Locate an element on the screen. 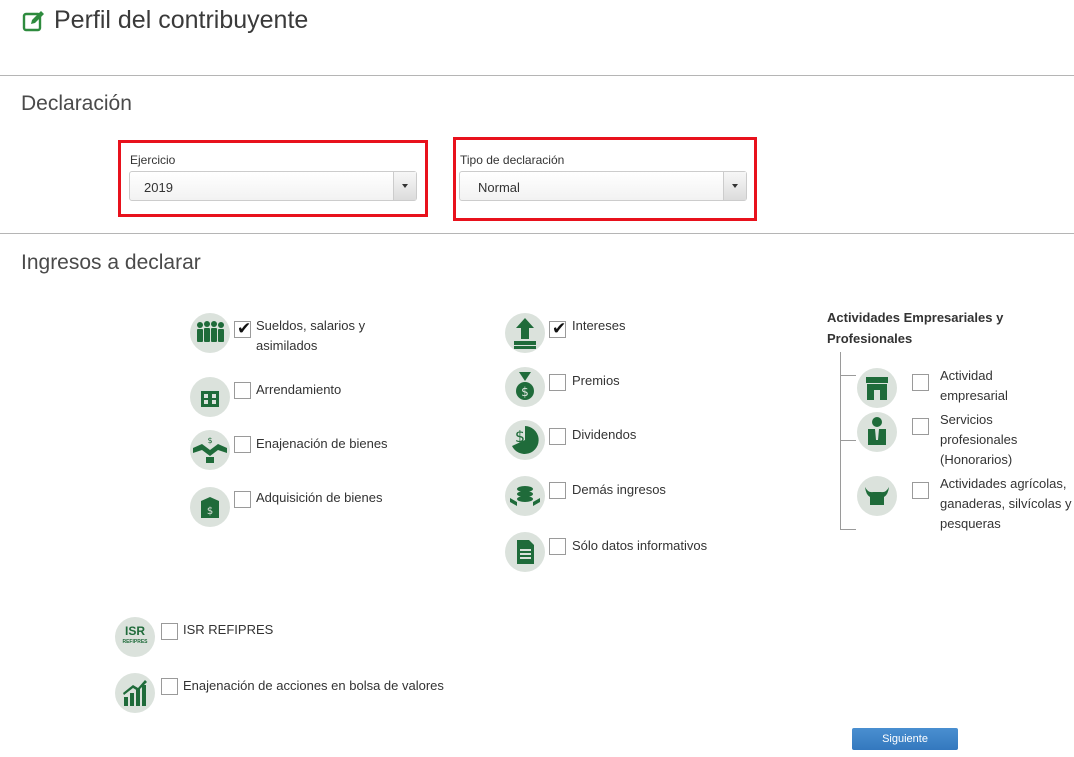 The height and width of the screenshot is (757, 1074). label-demas: Demás ingresos is located at coordinates (619, 489).